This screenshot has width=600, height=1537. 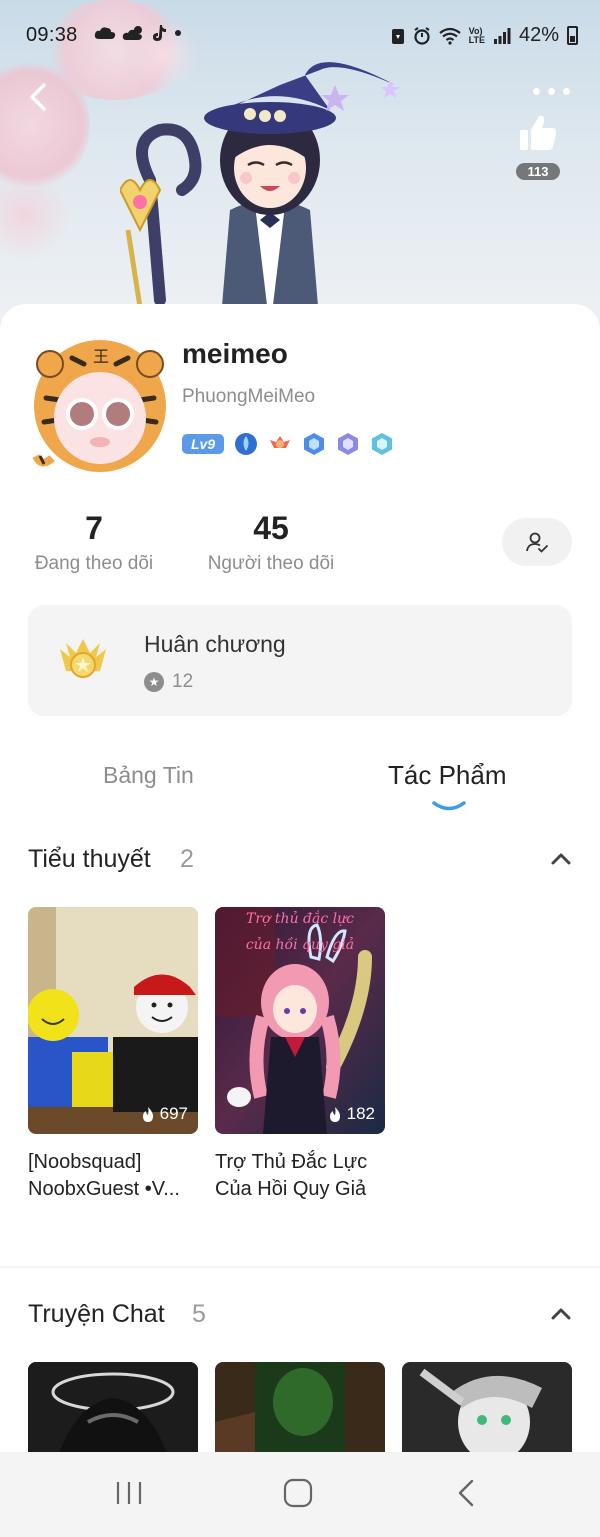 What do you see at coordinates (35, 215) in the screenshot?
I see `blossom-decoration` at bounding box center [35, 215].